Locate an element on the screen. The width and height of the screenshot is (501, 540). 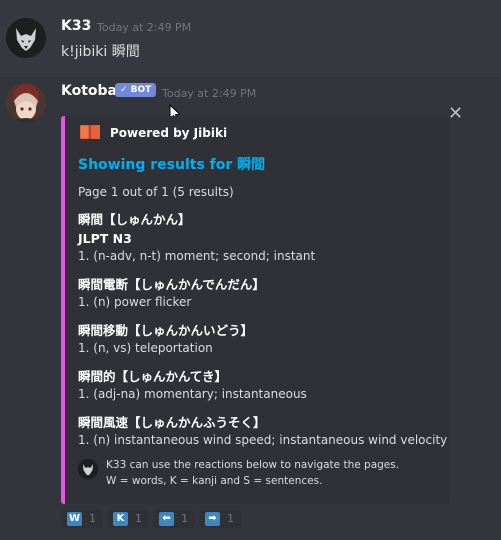
message-k33: K33 Today at 2:49 PM k!jibiki 瞬間 is located at coordinates (250, 38).